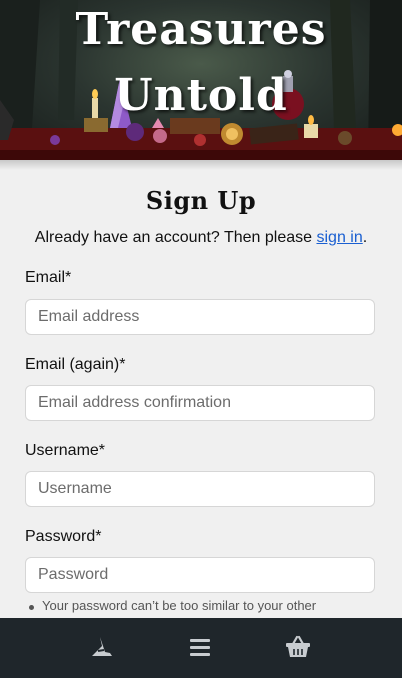  I want to click on password-field-wrapper, so click(200, 575).